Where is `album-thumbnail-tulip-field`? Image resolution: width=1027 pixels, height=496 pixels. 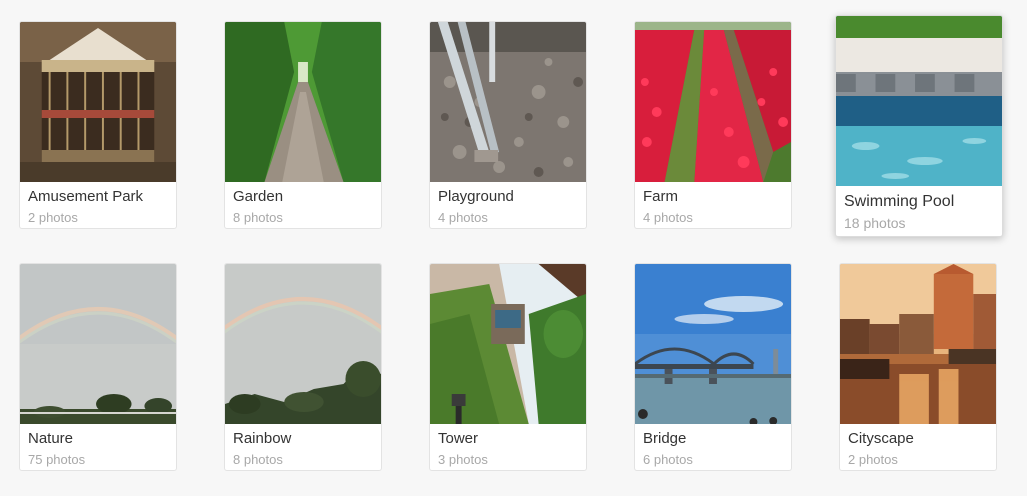 album-thumbnail-tulip-field is located at coordinates (713, 102).